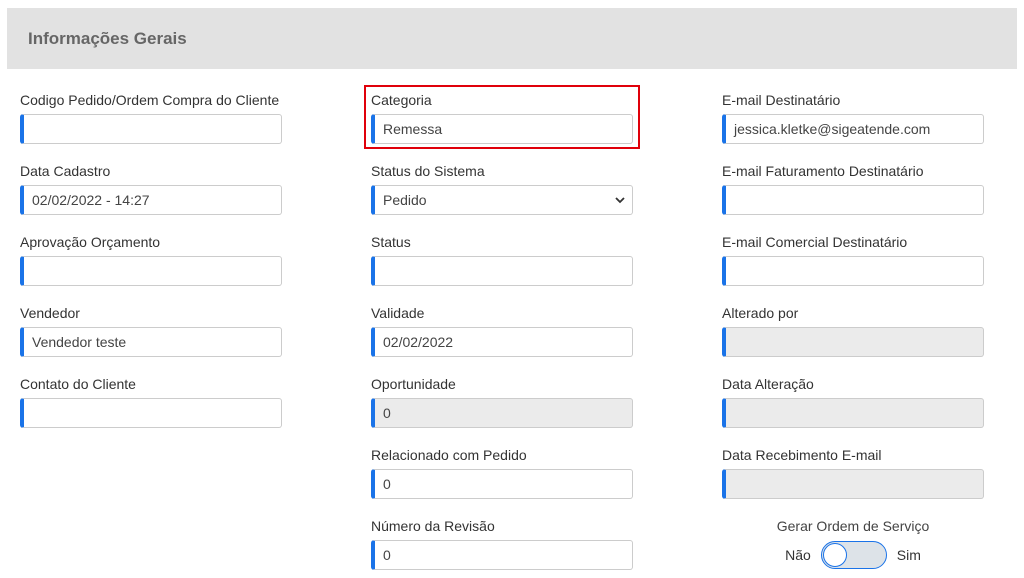 This screenshot has height=578, width=1024. Describe the element at coordinates (760, 313) in the screenshot. I see `alterado-por-label: Alterado por` at that location.